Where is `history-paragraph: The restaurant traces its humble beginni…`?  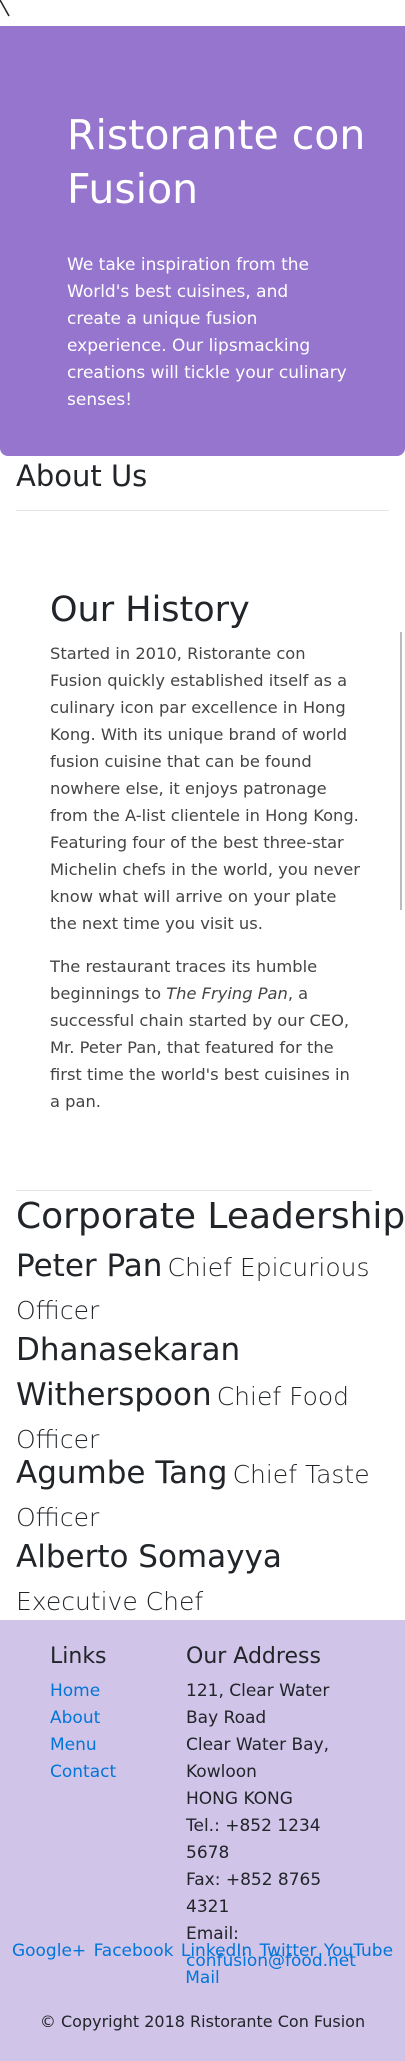 history-paragraph: The restaurant traces its humble beginni… is located at coordinates (200, 1034).